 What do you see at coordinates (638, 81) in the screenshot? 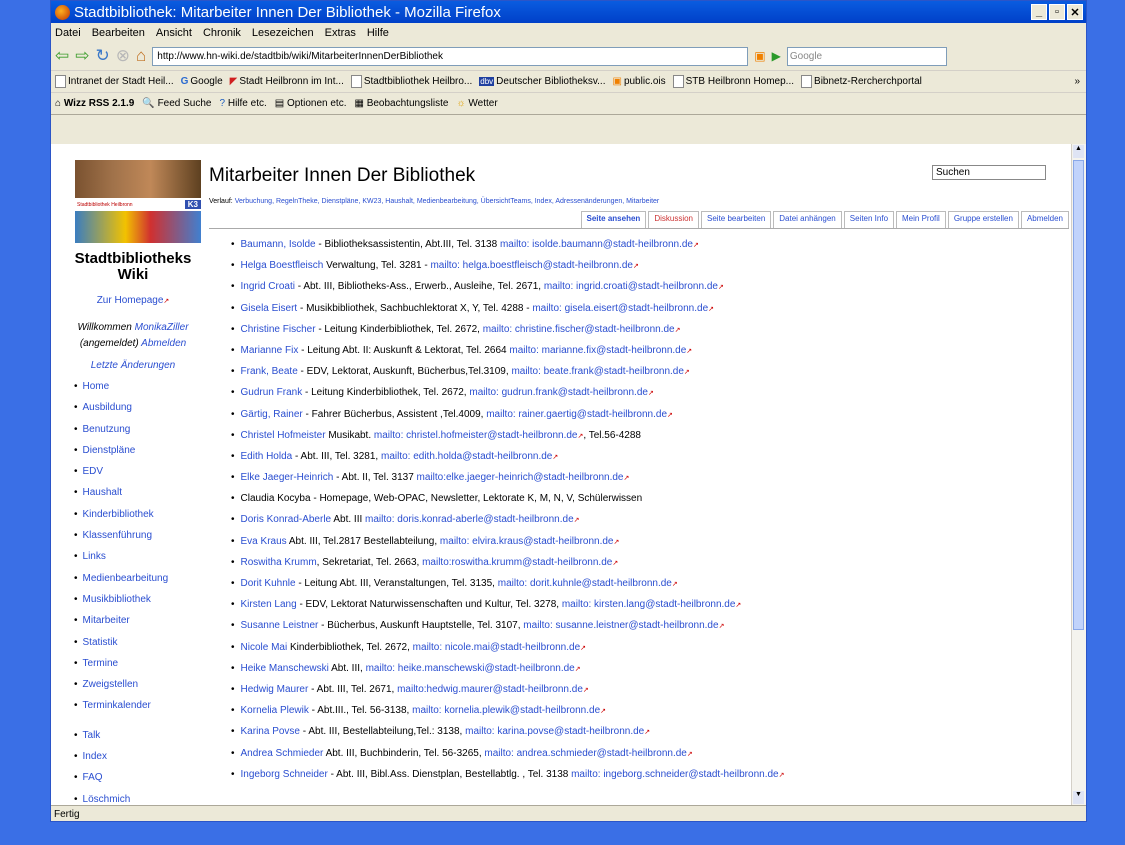
I see `bookmark-item: ▣ public.ois` at bounding box center [638, 81].